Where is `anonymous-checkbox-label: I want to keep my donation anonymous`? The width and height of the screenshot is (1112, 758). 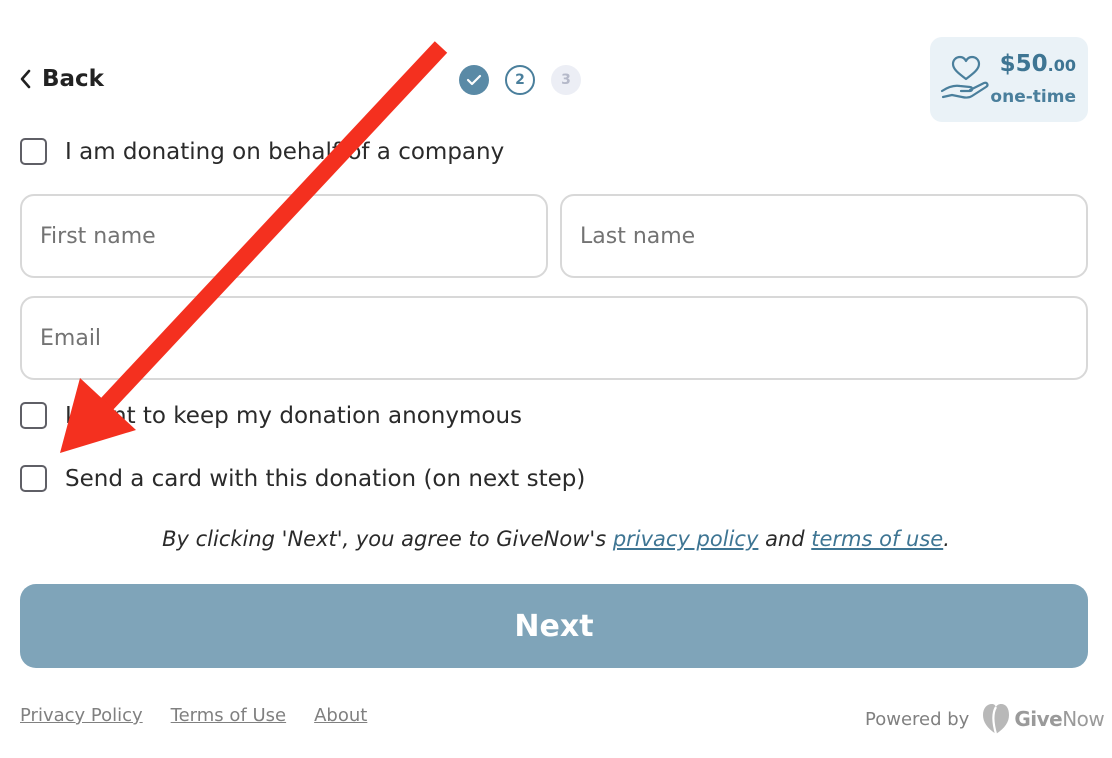 anonymous-checkbox-label: I want to keep my donation anonymous is located at coordinates (294, 415).